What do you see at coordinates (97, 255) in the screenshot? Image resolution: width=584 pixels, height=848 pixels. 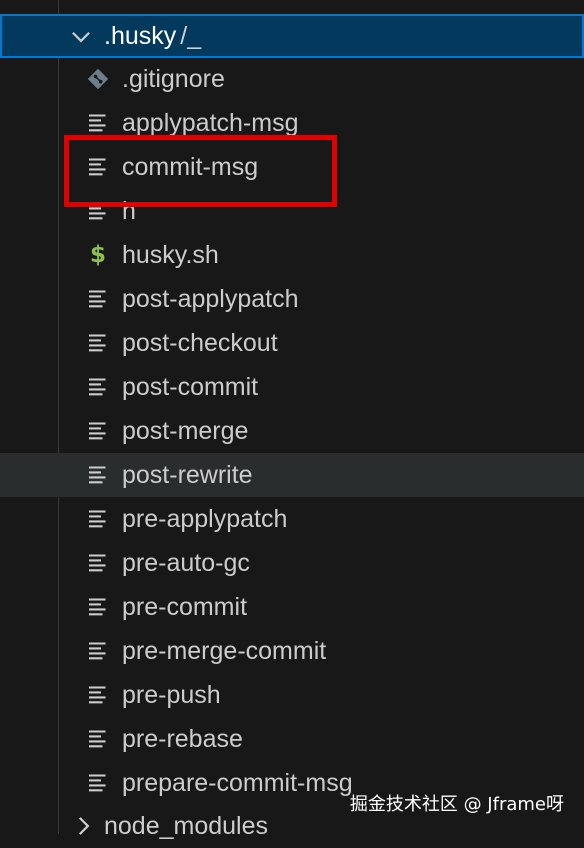 I see `dollar-icon: $` at bounding box center [97, 255].